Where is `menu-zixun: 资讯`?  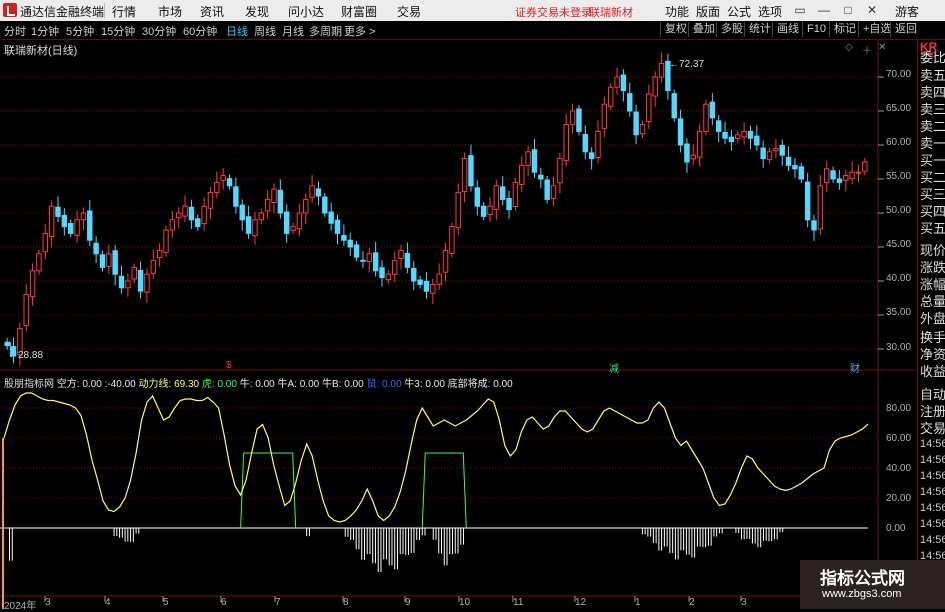
menu-zixun: 资讯 is located at coordinates (212, 11).